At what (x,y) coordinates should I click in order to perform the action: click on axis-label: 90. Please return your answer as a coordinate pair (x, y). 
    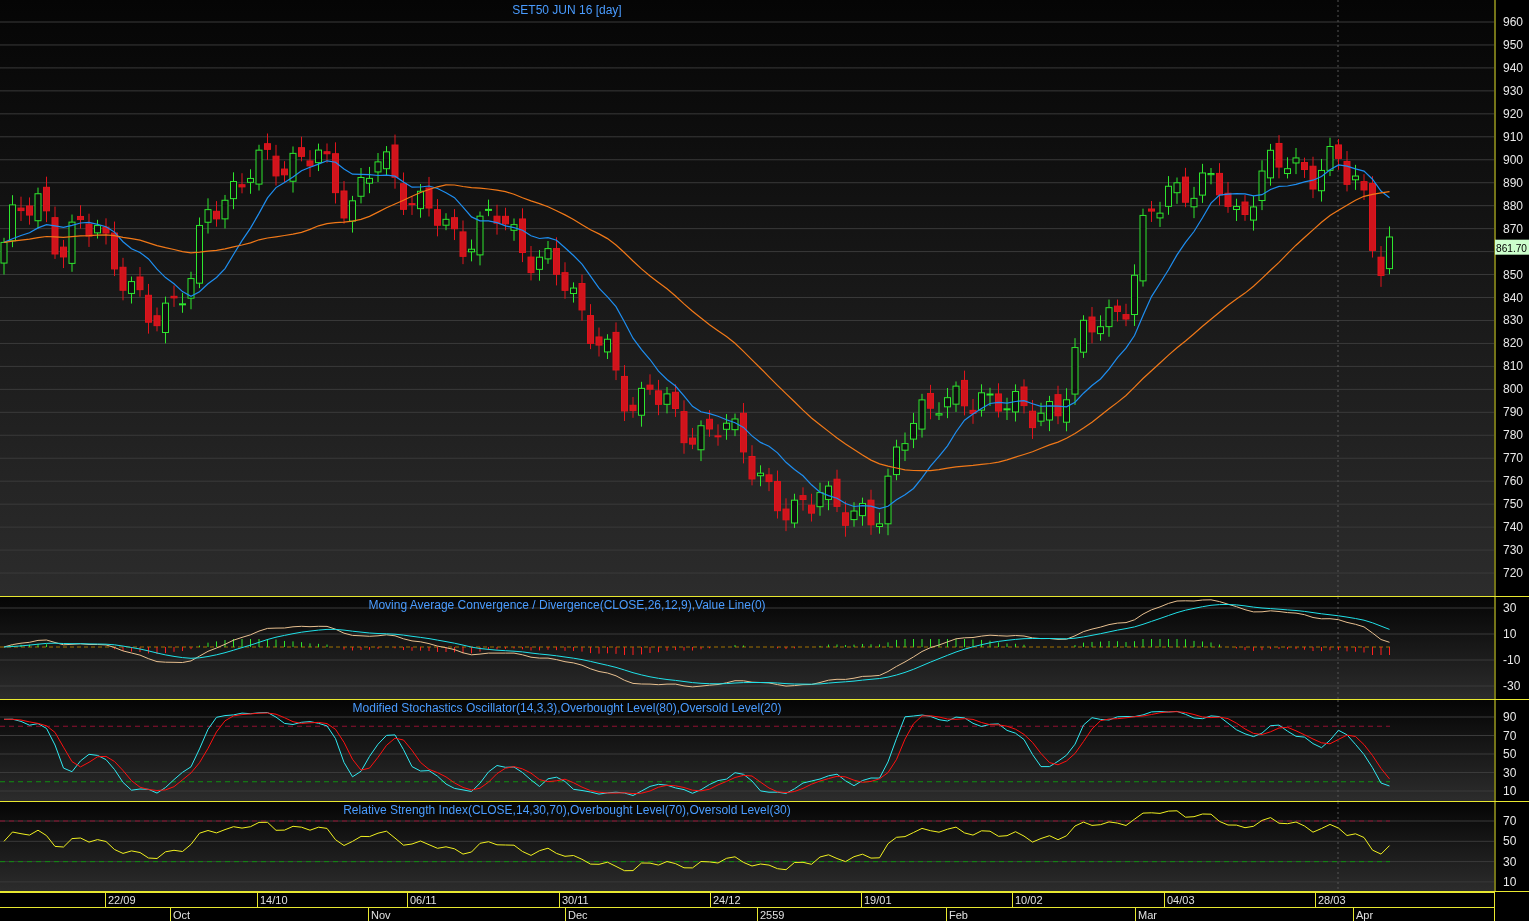
    Looking at the image, I should click on (1510, 717).